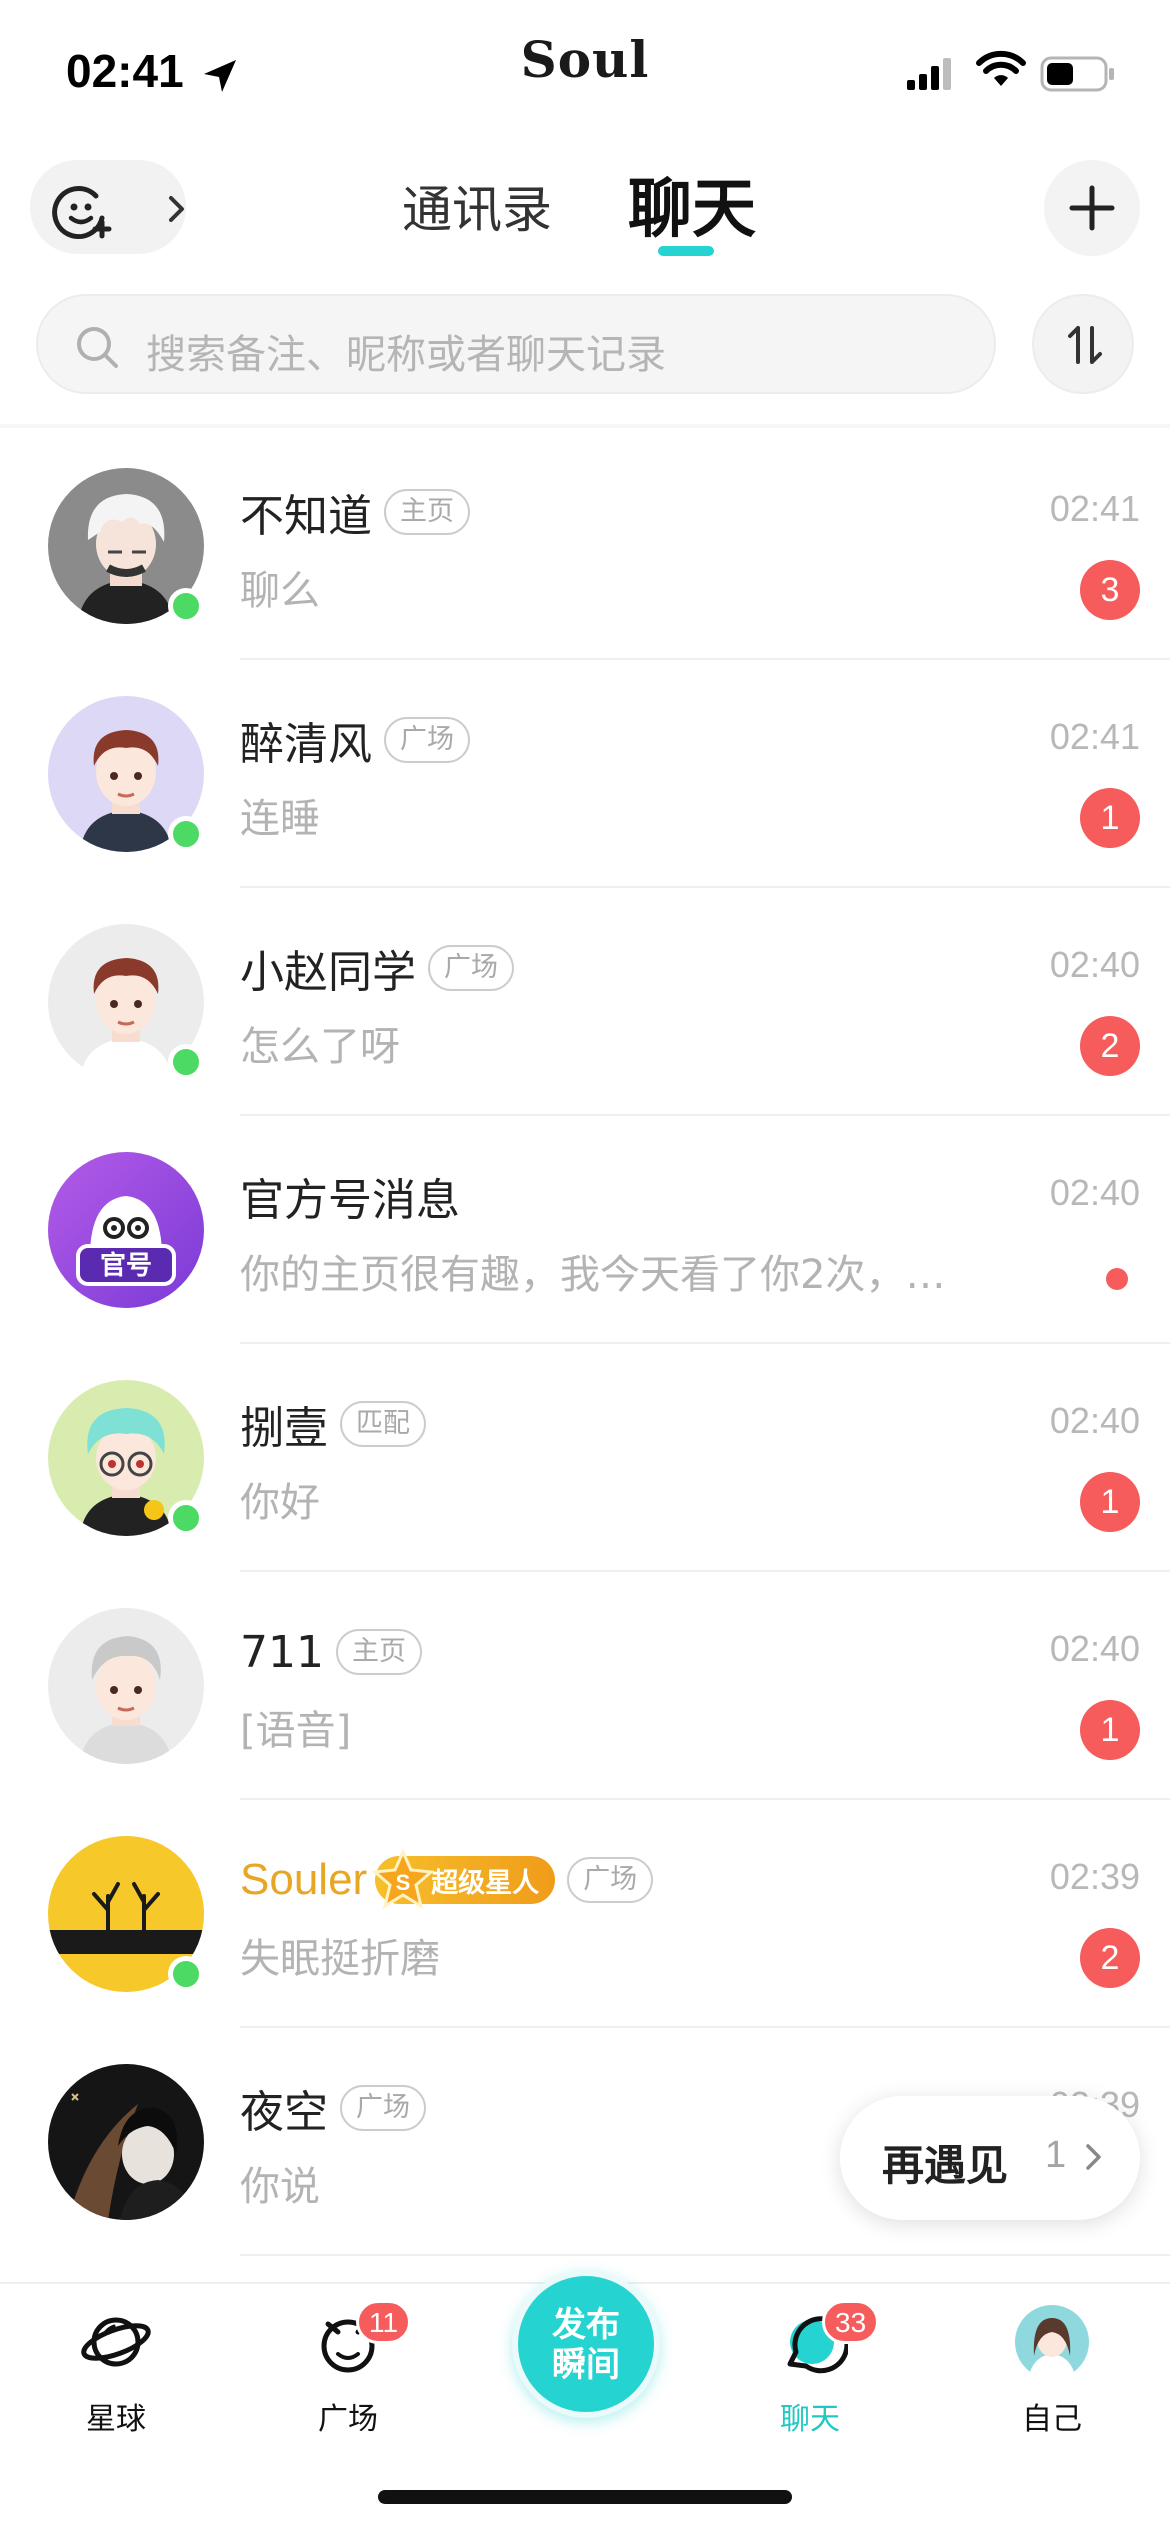 Image resolution: width=1170 pixels, height=2532 pixels. What do you see at coordinates (1052, 2342) in the screenshot?
I see `profile-avatar-icon` at bounding box center [1052, 2342].